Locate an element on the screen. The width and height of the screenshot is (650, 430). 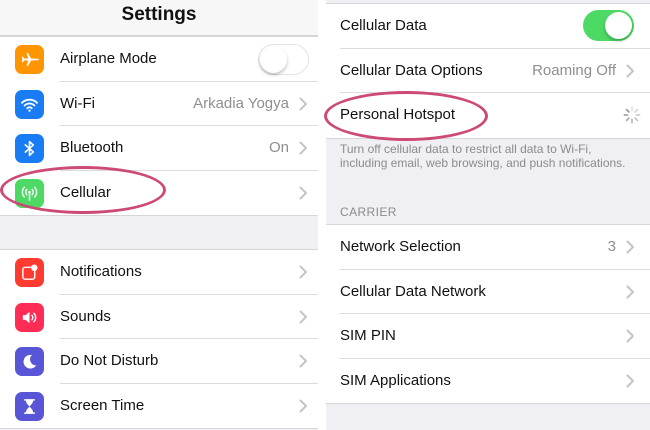
bluetooth-icon is located at coordinates (29, 148).